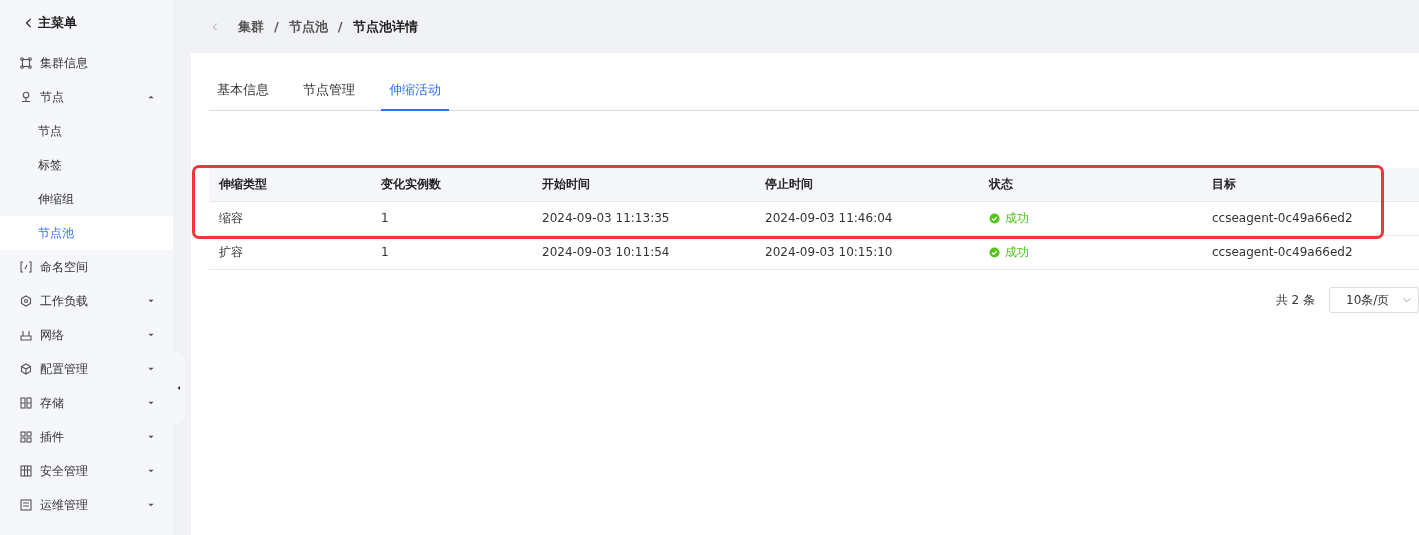 This screenshot has width=1419, height=535. What do you see at coordinates (86, 301) in the screenshot?
I see `sidebar-item: 工作负载` at bounding box center [86, 301].